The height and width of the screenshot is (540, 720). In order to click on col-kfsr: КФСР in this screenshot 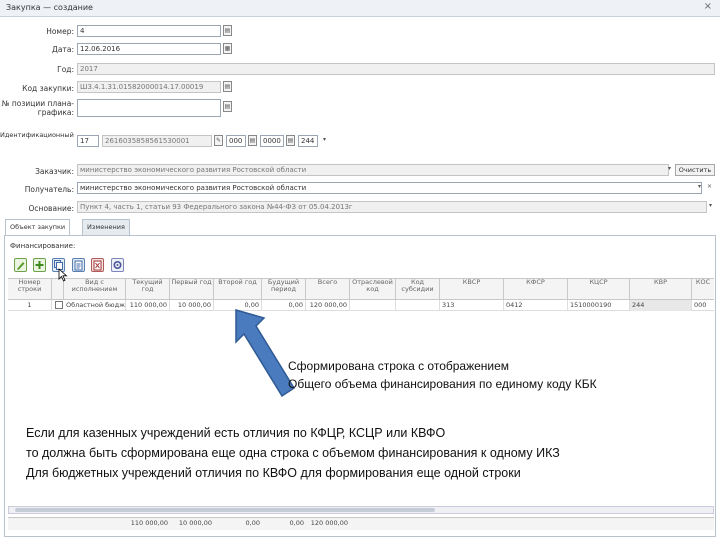, I will do `click(536, 289)`.